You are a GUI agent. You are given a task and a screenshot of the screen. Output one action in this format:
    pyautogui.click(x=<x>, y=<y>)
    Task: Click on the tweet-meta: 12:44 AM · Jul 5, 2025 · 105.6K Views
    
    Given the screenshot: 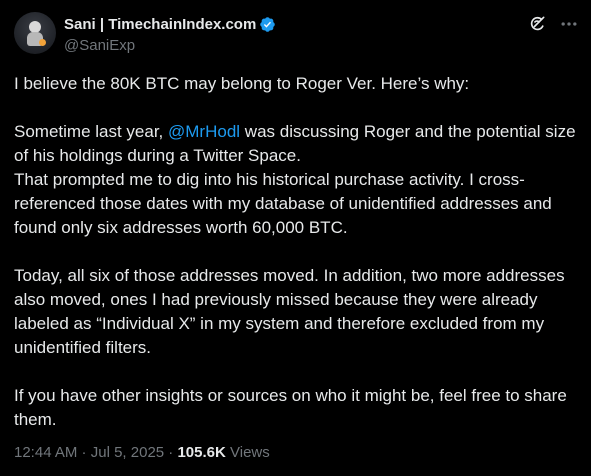 What is the action you would take?
    pyautogui.click(x=142, y=452)
    